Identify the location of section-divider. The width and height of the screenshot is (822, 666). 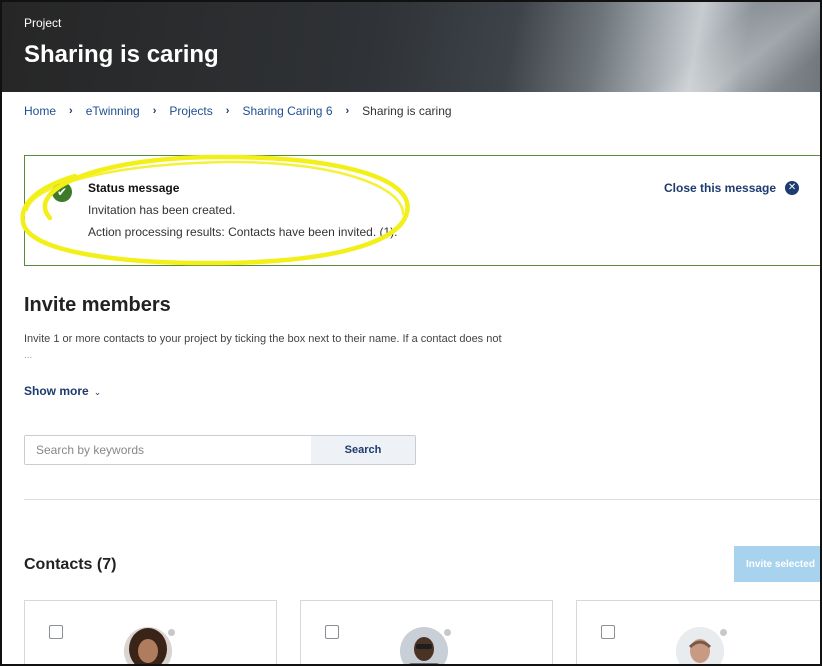
(423, 499).